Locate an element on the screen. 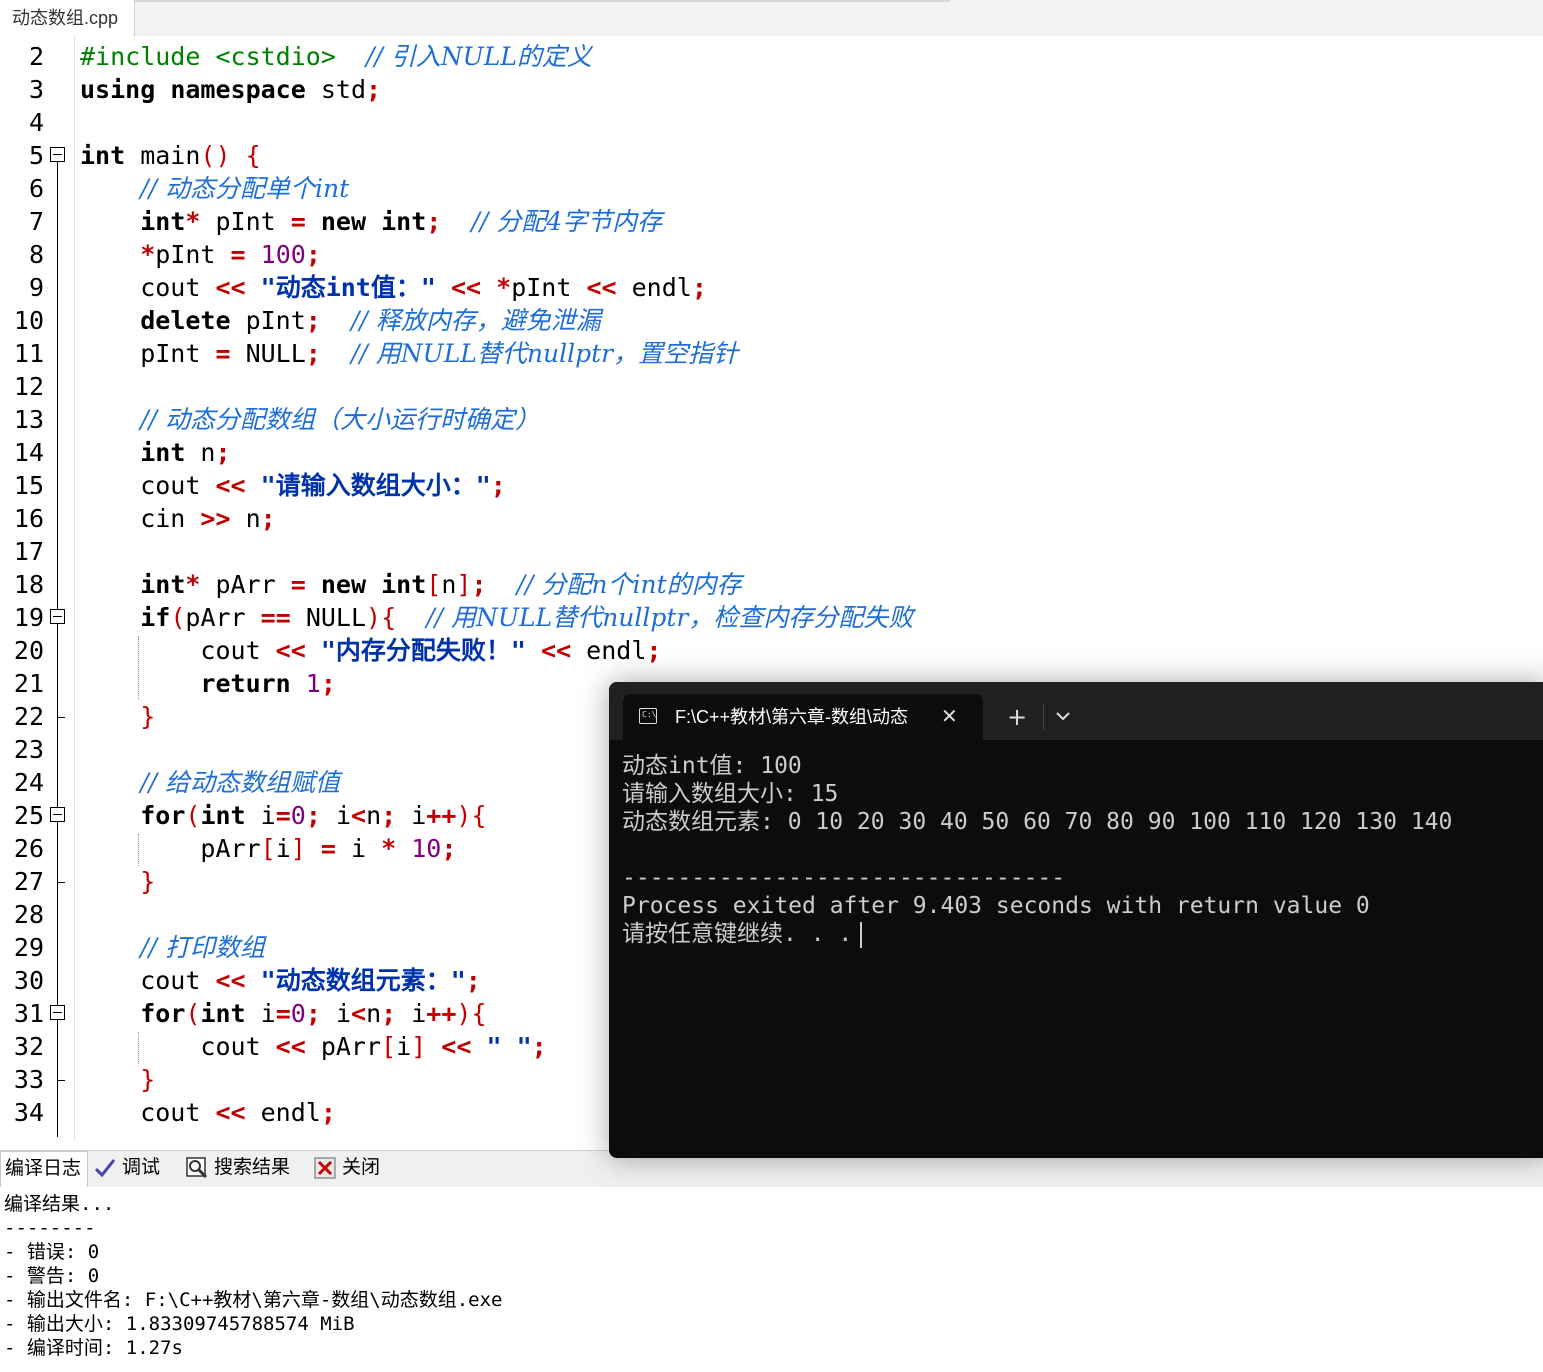  code-line: for(int i=0; i<n; i++){ is located at coordinates (313, 815).